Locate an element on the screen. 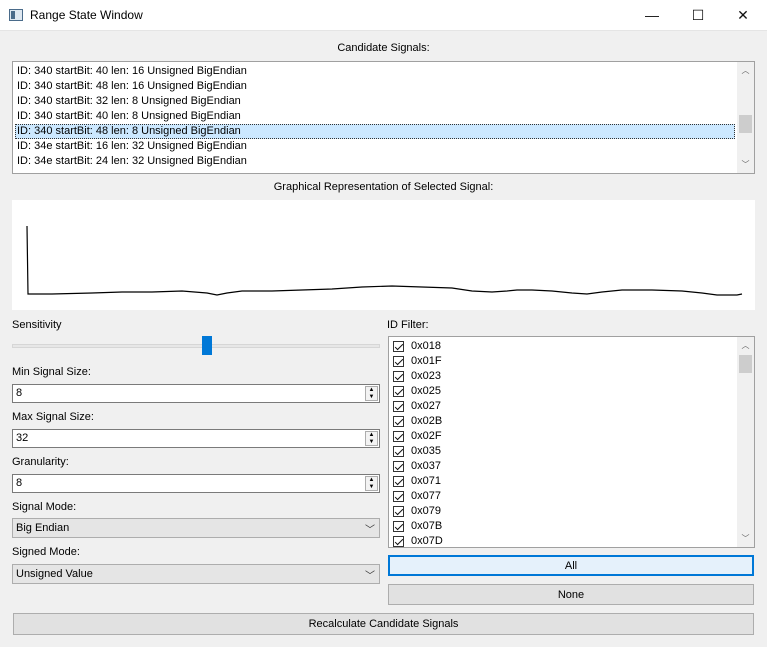 Image resolution: width=767 pixels, height=647 pixels. candidate-list-scrollbar: ︿ ﹀ is located at coordinates (745, 117).